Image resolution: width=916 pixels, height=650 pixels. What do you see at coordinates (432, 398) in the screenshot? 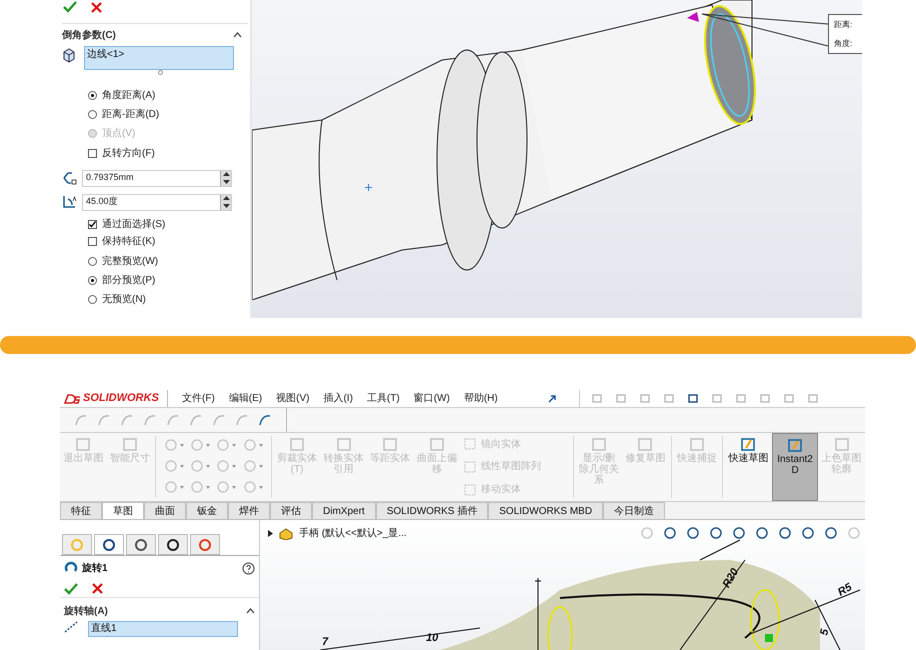
I see `menu-item: 窗口(W)` at bounding box center [432, 398].